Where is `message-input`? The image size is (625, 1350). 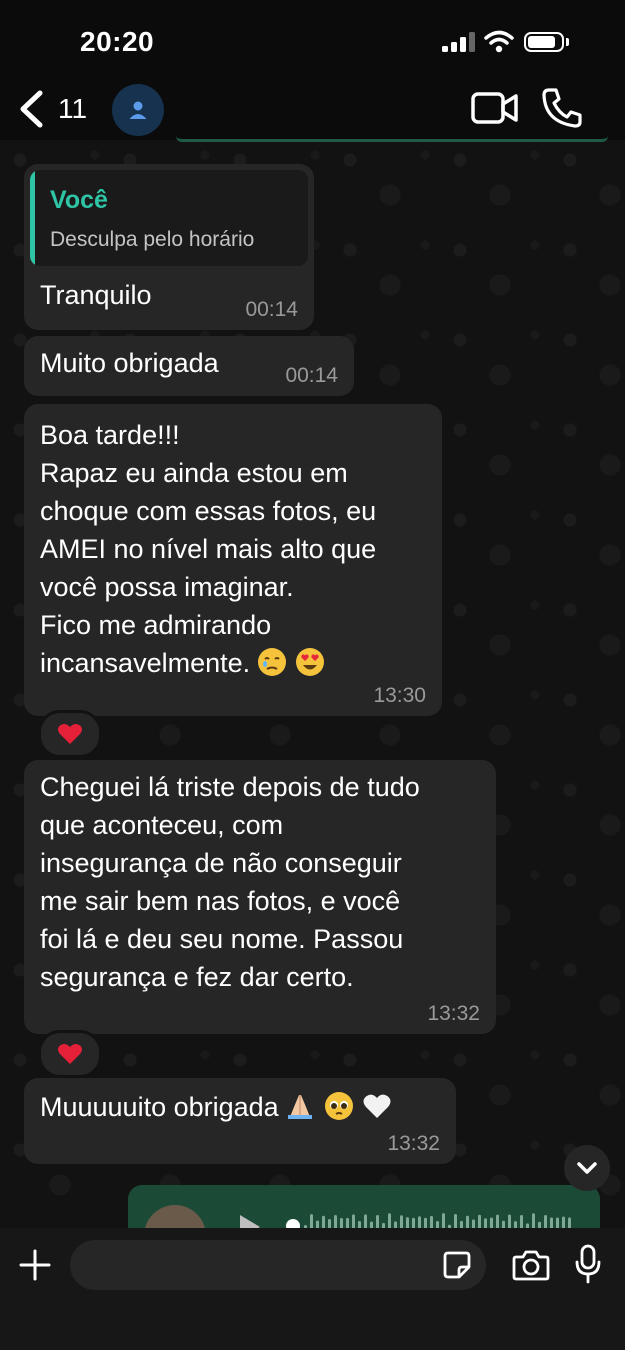 message-input is located at coordinates (278, 1265).